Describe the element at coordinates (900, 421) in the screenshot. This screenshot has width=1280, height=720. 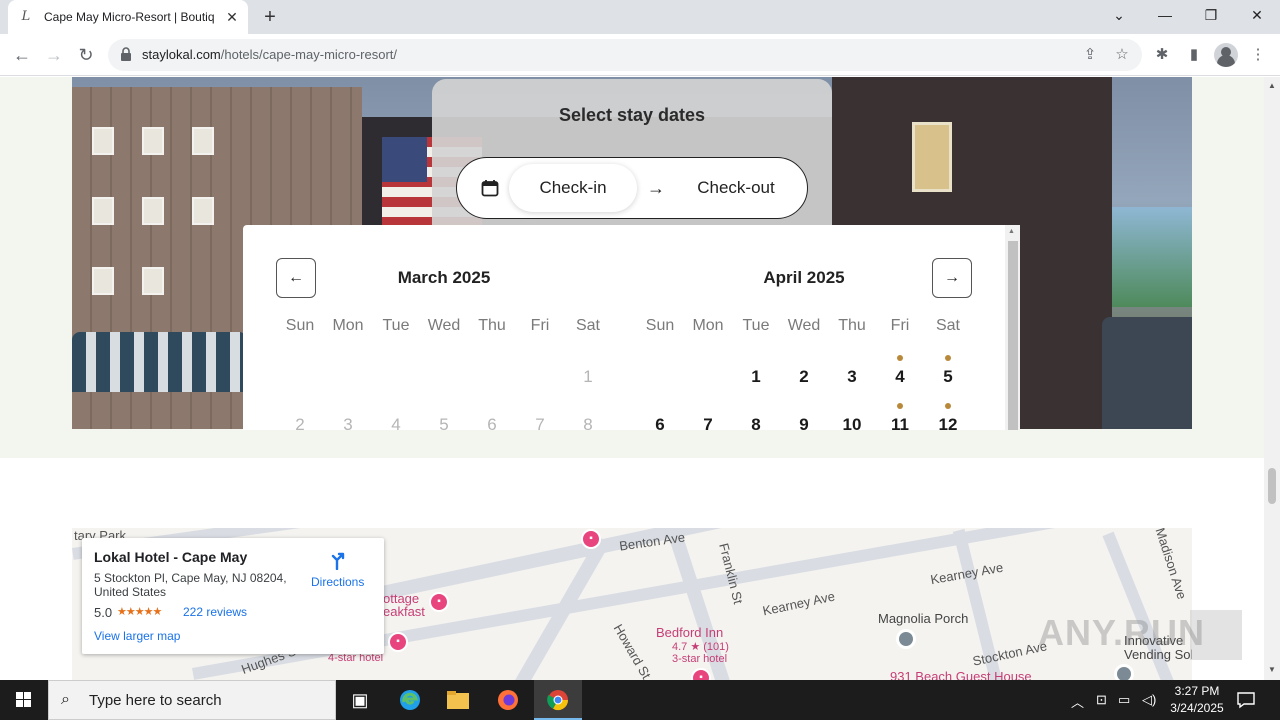
I see `calendar-day: 11` at that location.